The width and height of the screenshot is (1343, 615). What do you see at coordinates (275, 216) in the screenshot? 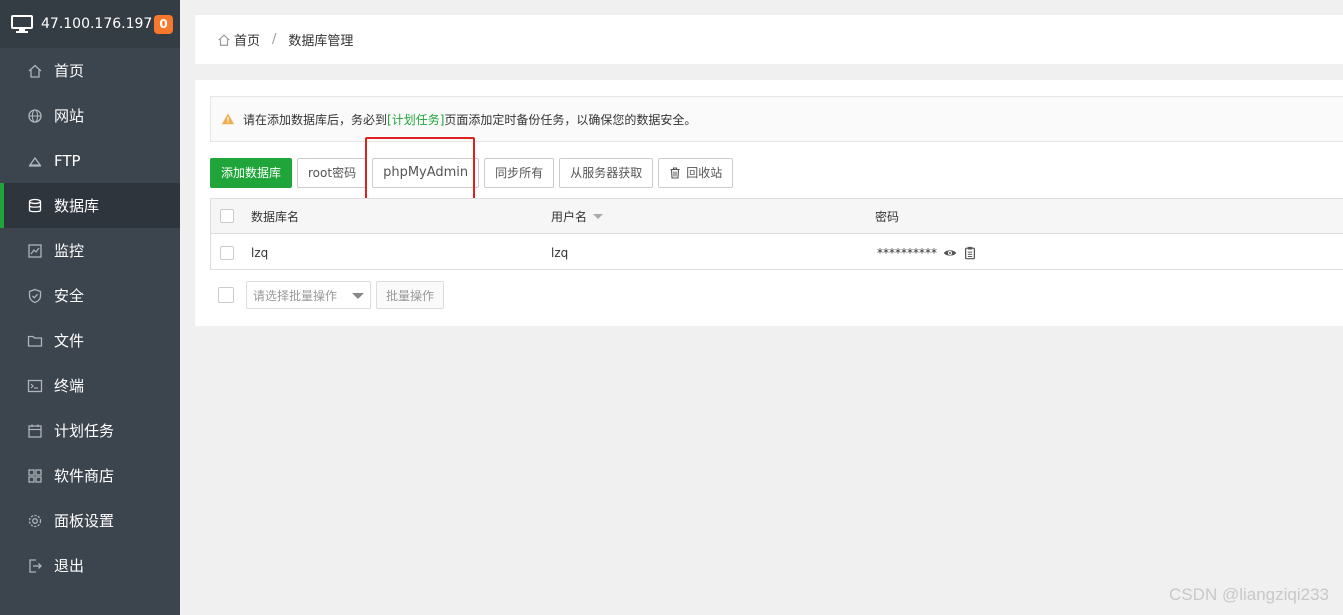
I see `column-header-name: 数据库名` at bounding box center [275, 216].